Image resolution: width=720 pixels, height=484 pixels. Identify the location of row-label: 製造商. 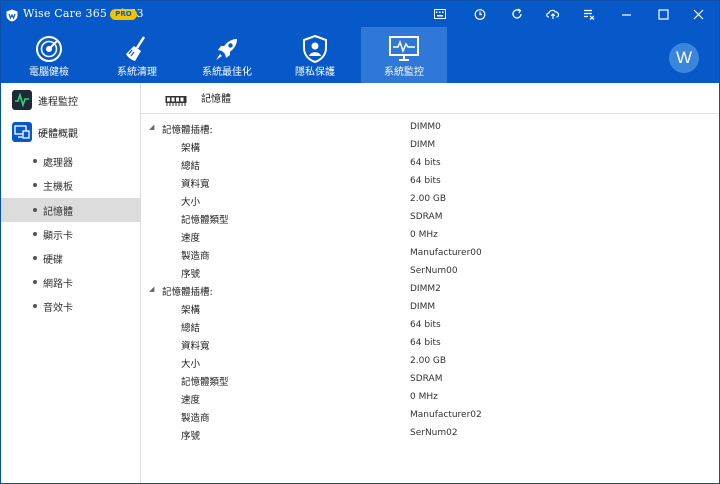
(195, 256).